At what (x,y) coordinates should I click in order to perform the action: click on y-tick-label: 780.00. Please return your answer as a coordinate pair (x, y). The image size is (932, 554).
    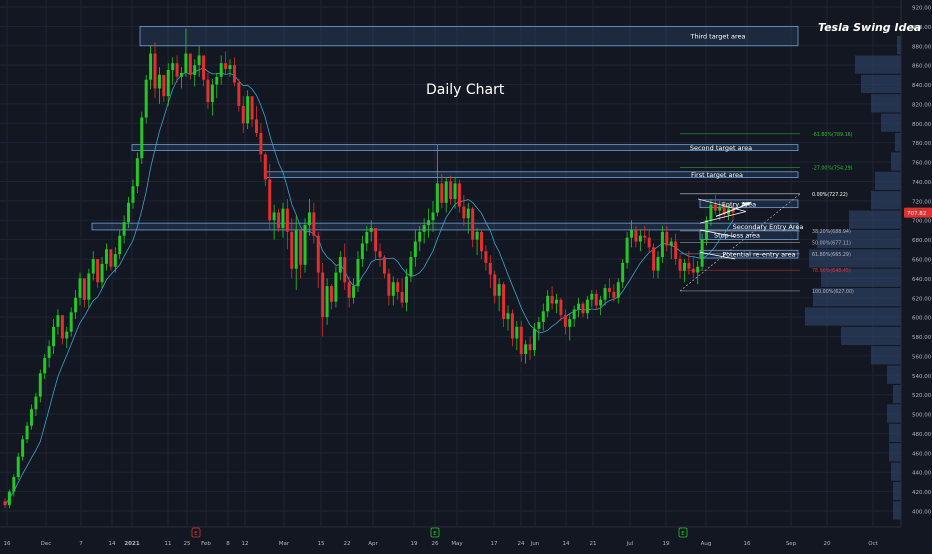
    Looking at the image, I should click on (922, 144).